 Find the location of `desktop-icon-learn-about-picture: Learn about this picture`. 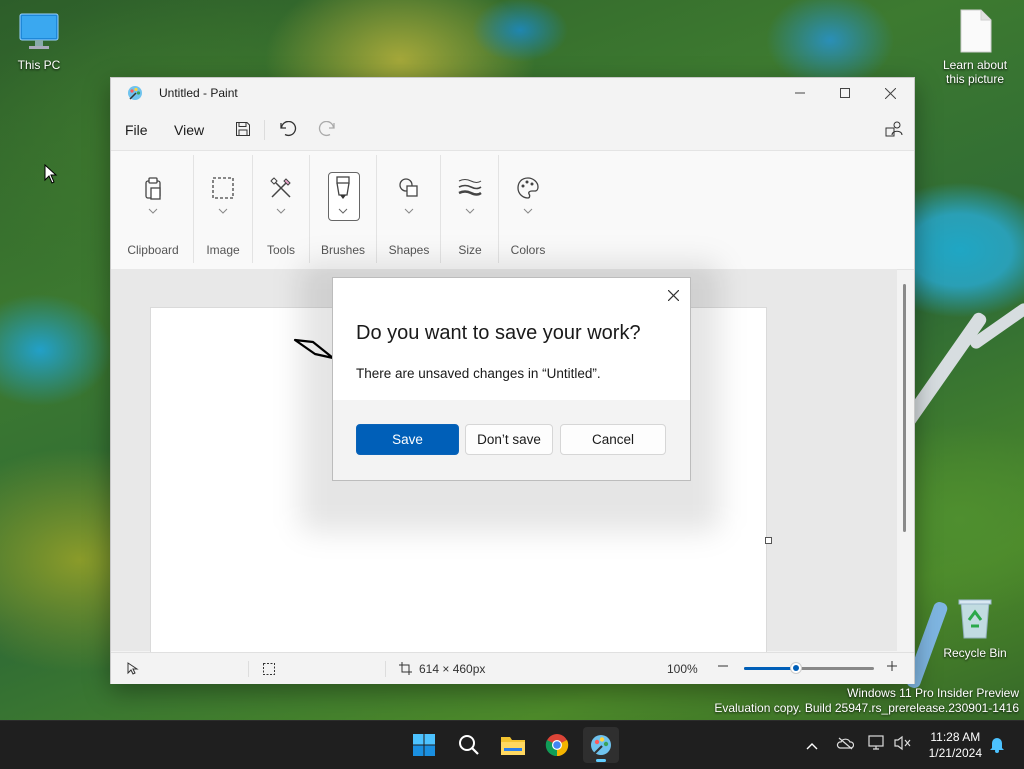

desktop-icon-learn-about-picture: Learn about this picture is located at coordinates (975, 47).